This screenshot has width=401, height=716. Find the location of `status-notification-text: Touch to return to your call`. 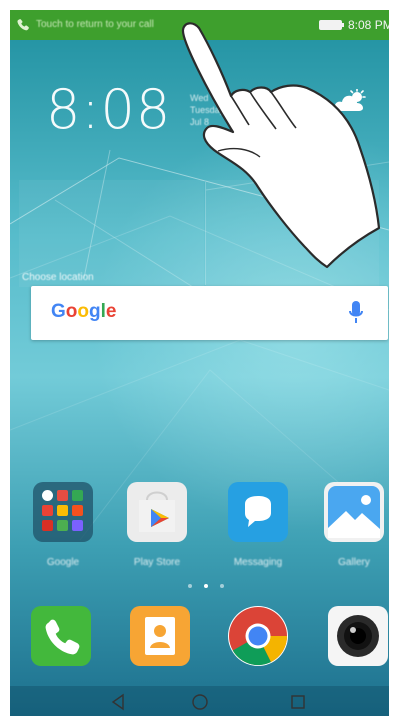

status-notification-text: Touch to return to your call is located at coordinates (95, 24).